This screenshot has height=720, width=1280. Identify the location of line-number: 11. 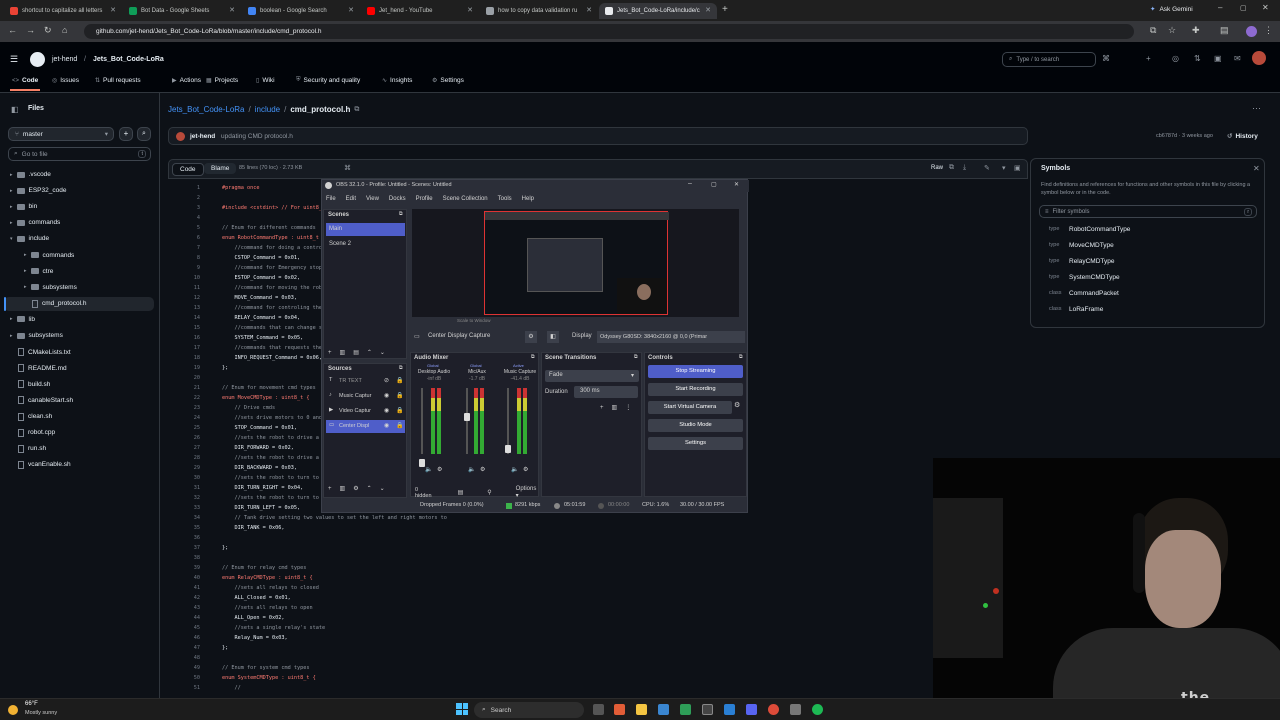
(184, 288).